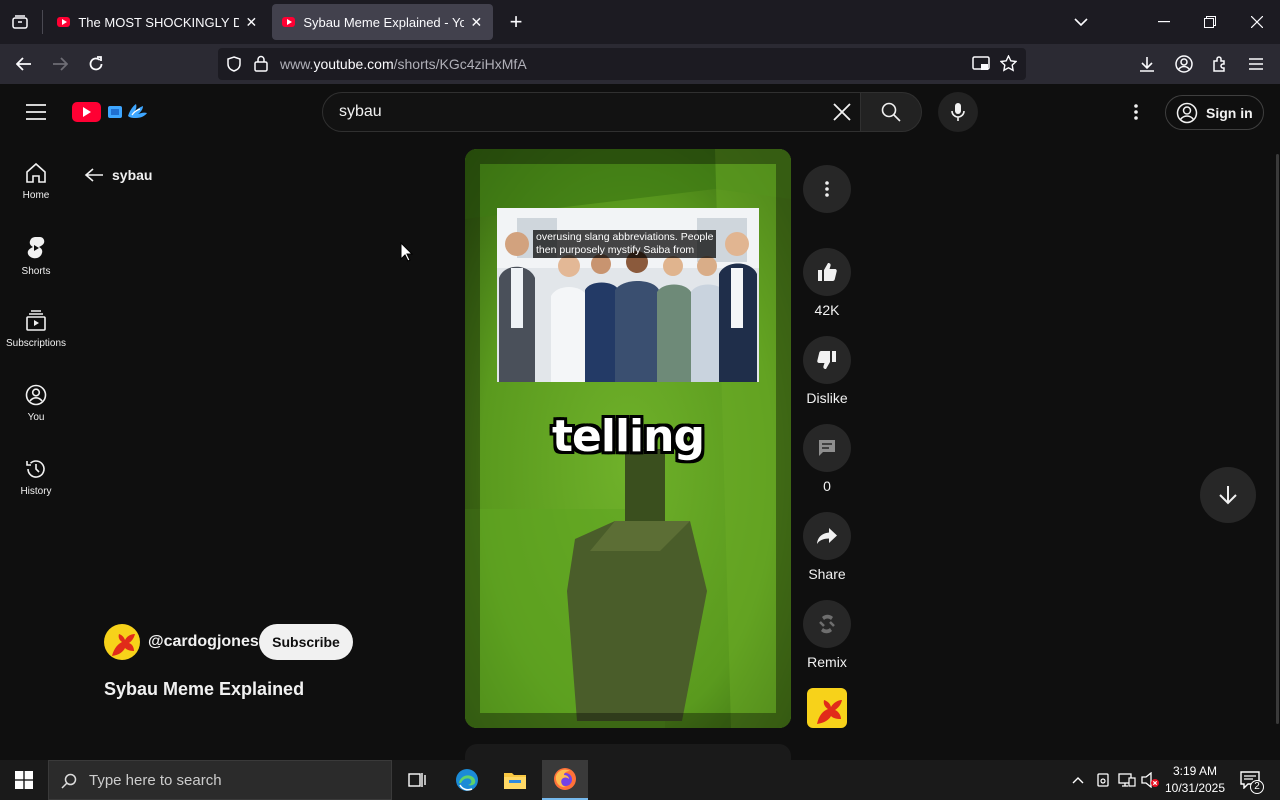  I want to click on sign-in-button: Sign in, so click(1214, 112).